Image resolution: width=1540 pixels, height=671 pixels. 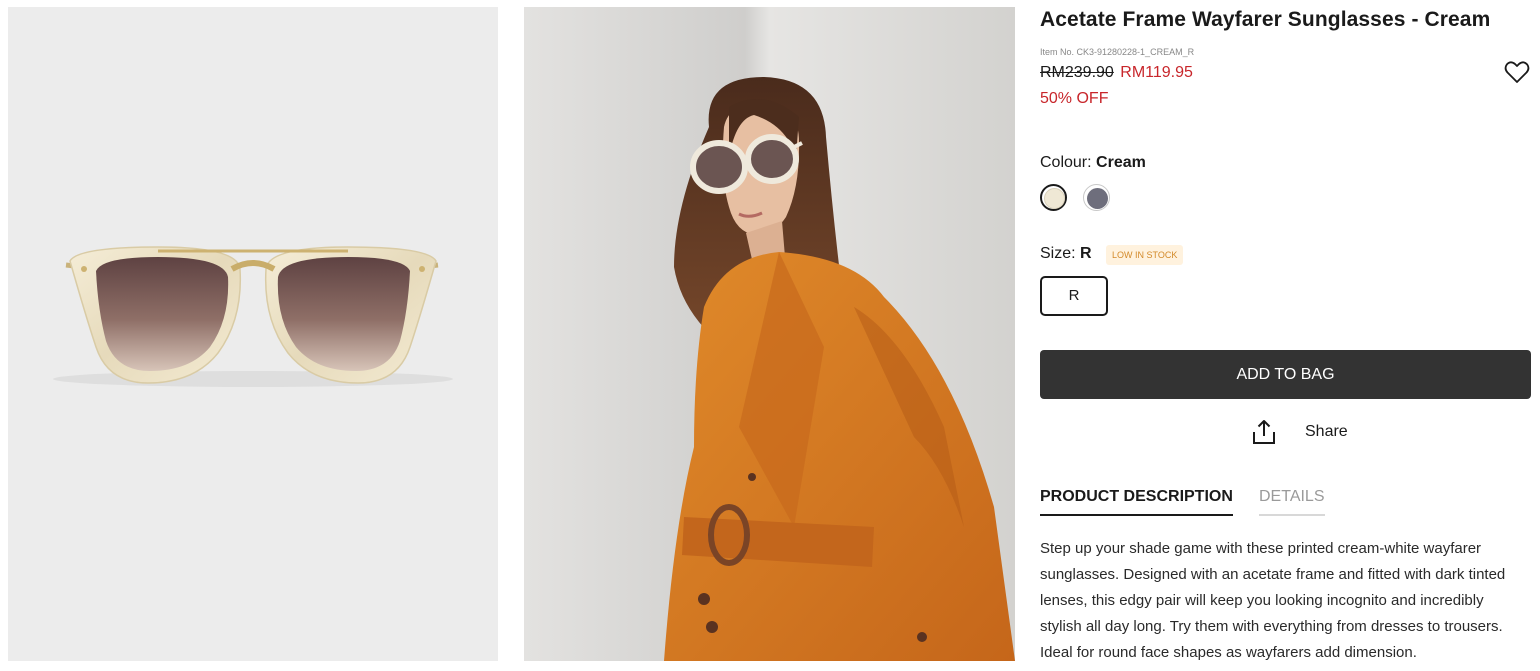 I want to click on item-number: Item No. CK3-91280228-1_CREAM_R, so click(x=1117, y=52).